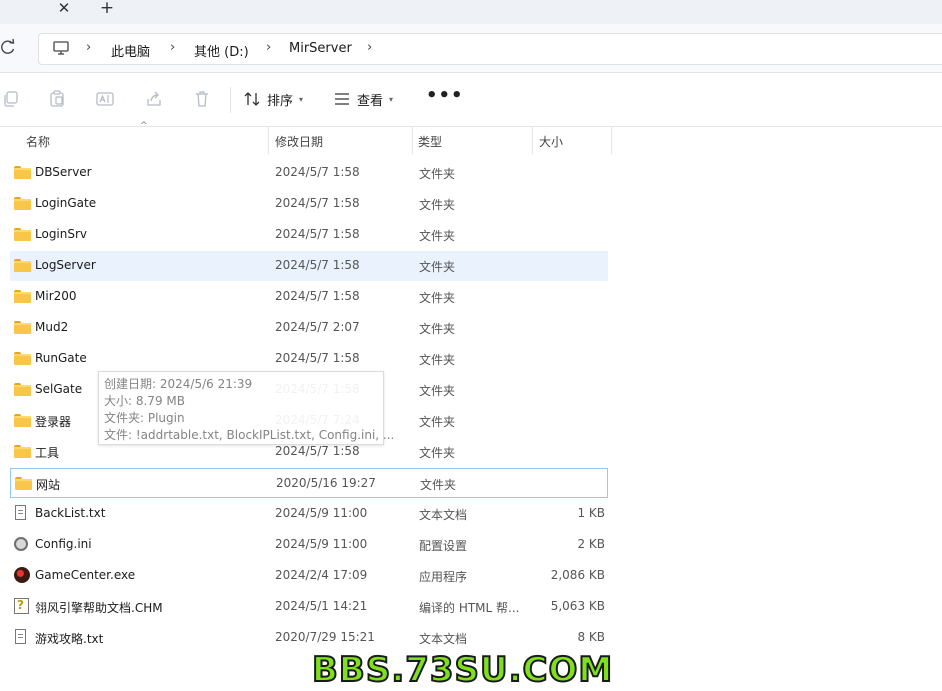 This screenshot has height=691, width=942. What do you see at coordinates (230, 100) in the screenshot?
I see `toolbar-separator` at bounding box center [230, 100].